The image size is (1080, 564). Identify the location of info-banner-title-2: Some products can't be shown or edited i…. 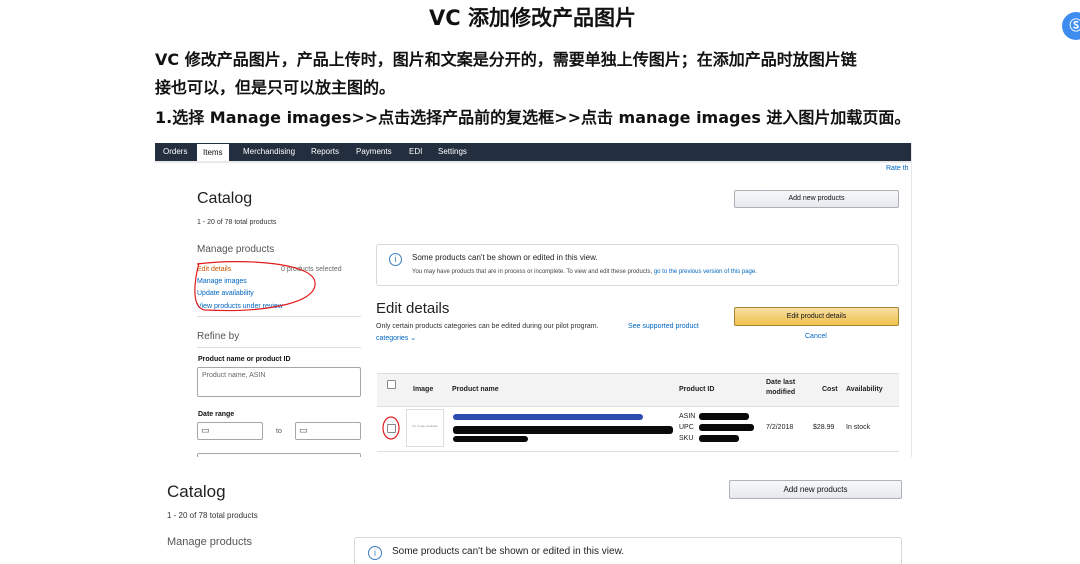
(508, 551).